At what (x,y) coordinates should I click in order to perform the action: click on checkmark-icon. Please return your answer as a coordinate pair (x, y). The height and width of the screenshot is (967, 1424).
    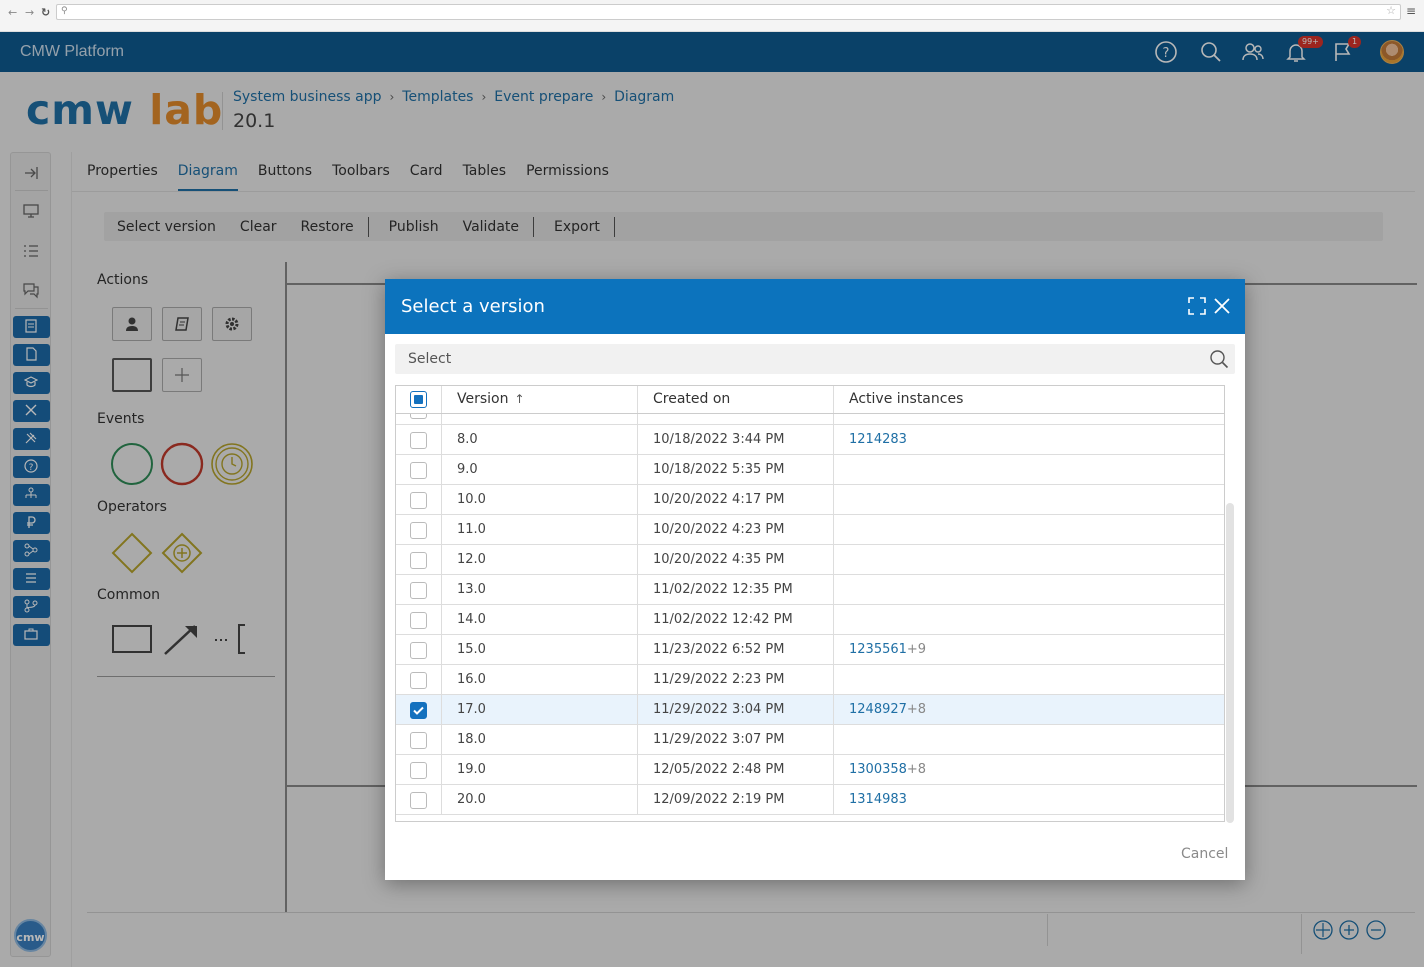
    Looking at the image, I should click on (418, 710).